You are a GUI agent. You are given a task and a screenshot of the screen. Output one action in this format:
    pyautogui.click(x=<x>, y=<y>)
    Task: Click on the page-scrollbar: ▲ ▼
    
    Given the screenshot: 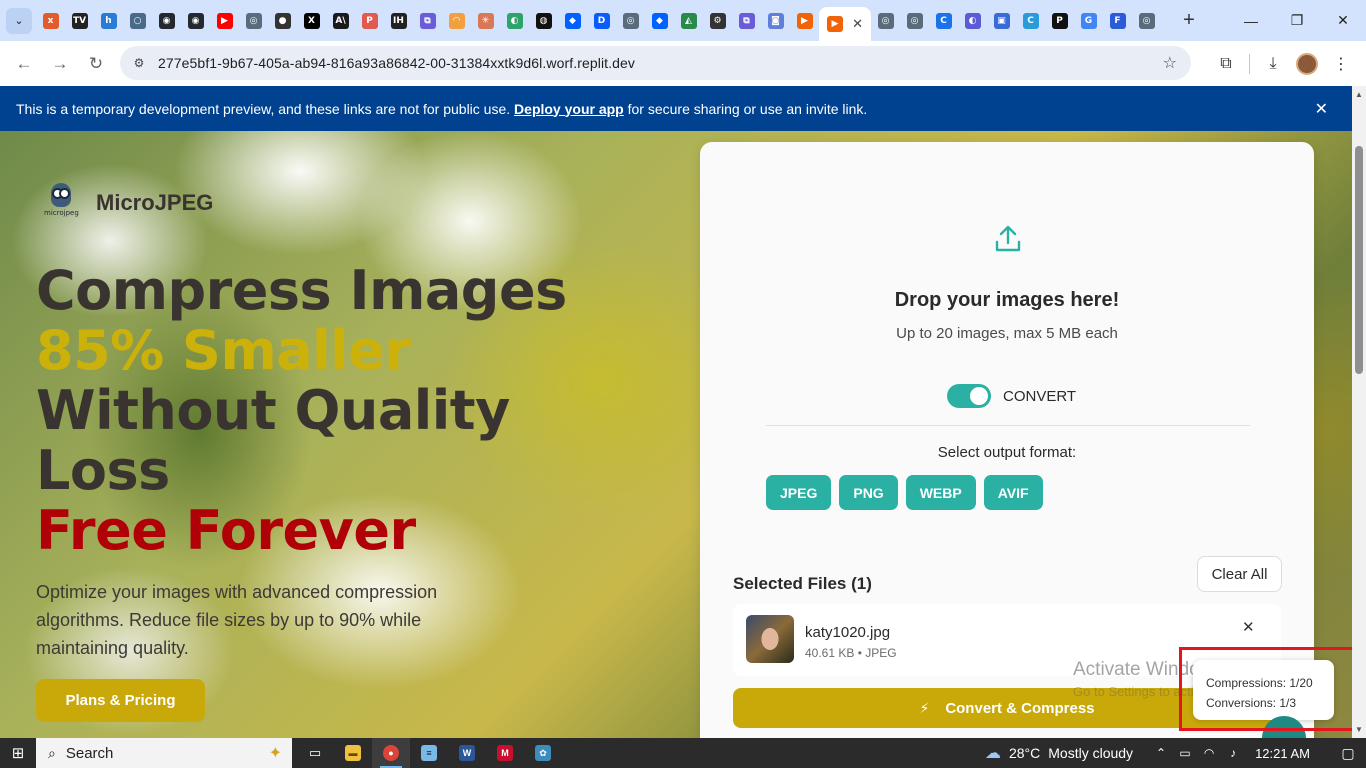 What is the action you would take?
    pyautogui.click(x=1359, y=412)
    